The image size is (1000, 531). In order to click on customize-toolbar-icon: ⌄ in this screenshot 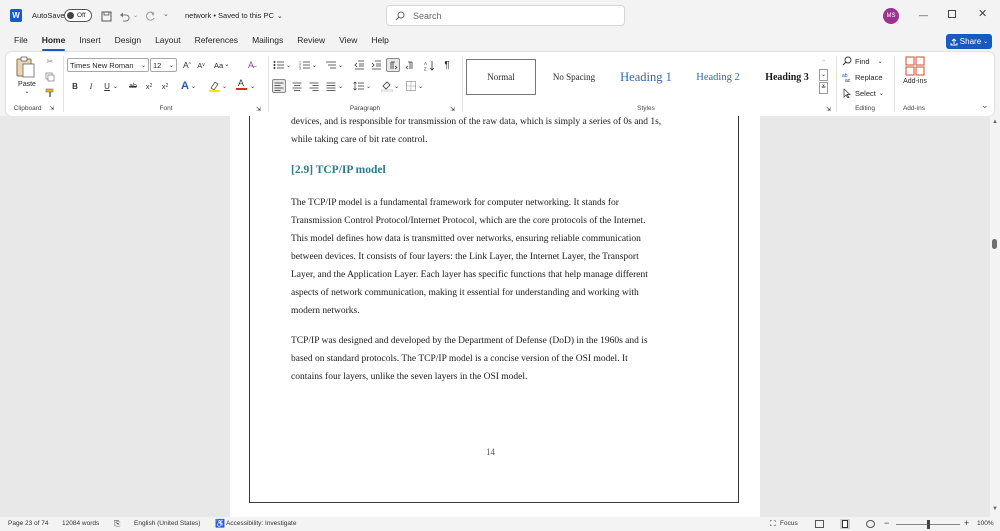, I will do `click(166, 14)`.